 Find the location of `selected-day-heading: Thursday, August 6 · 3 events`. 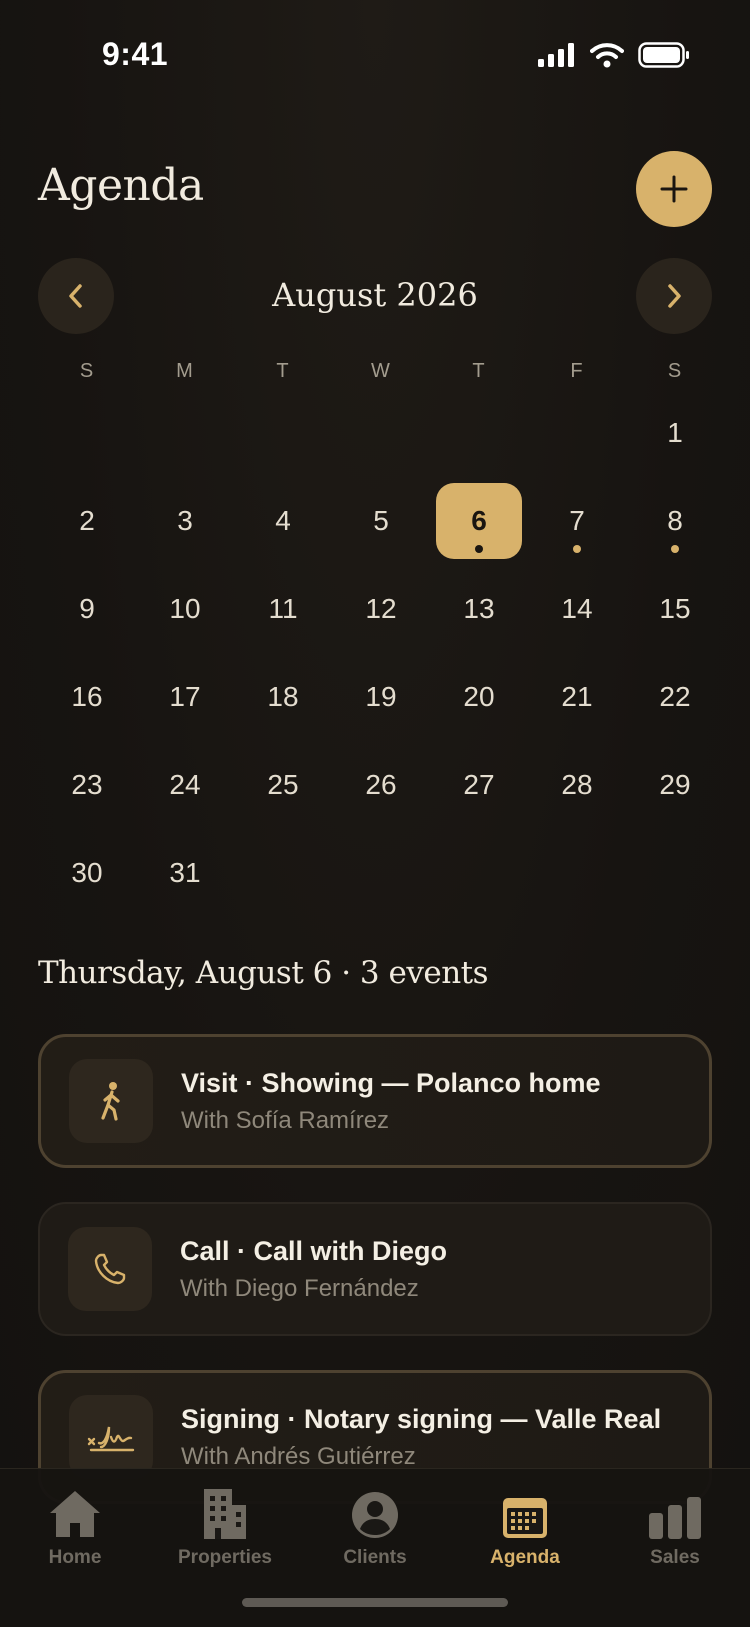

selected-day-heading: Thursday, August 6 · 3 events is located at coordinates (263, 973).